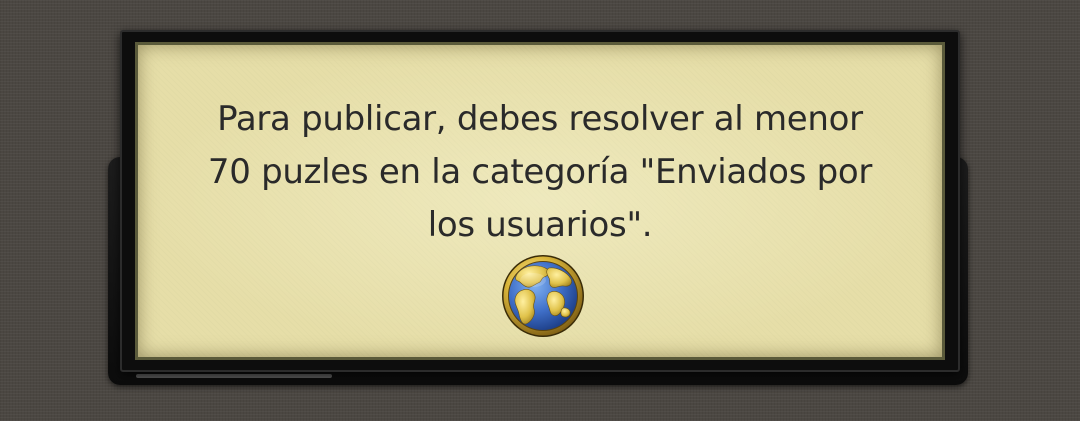 The image size is (1080, 421). I want to click on globe-button, so click(543, 296).